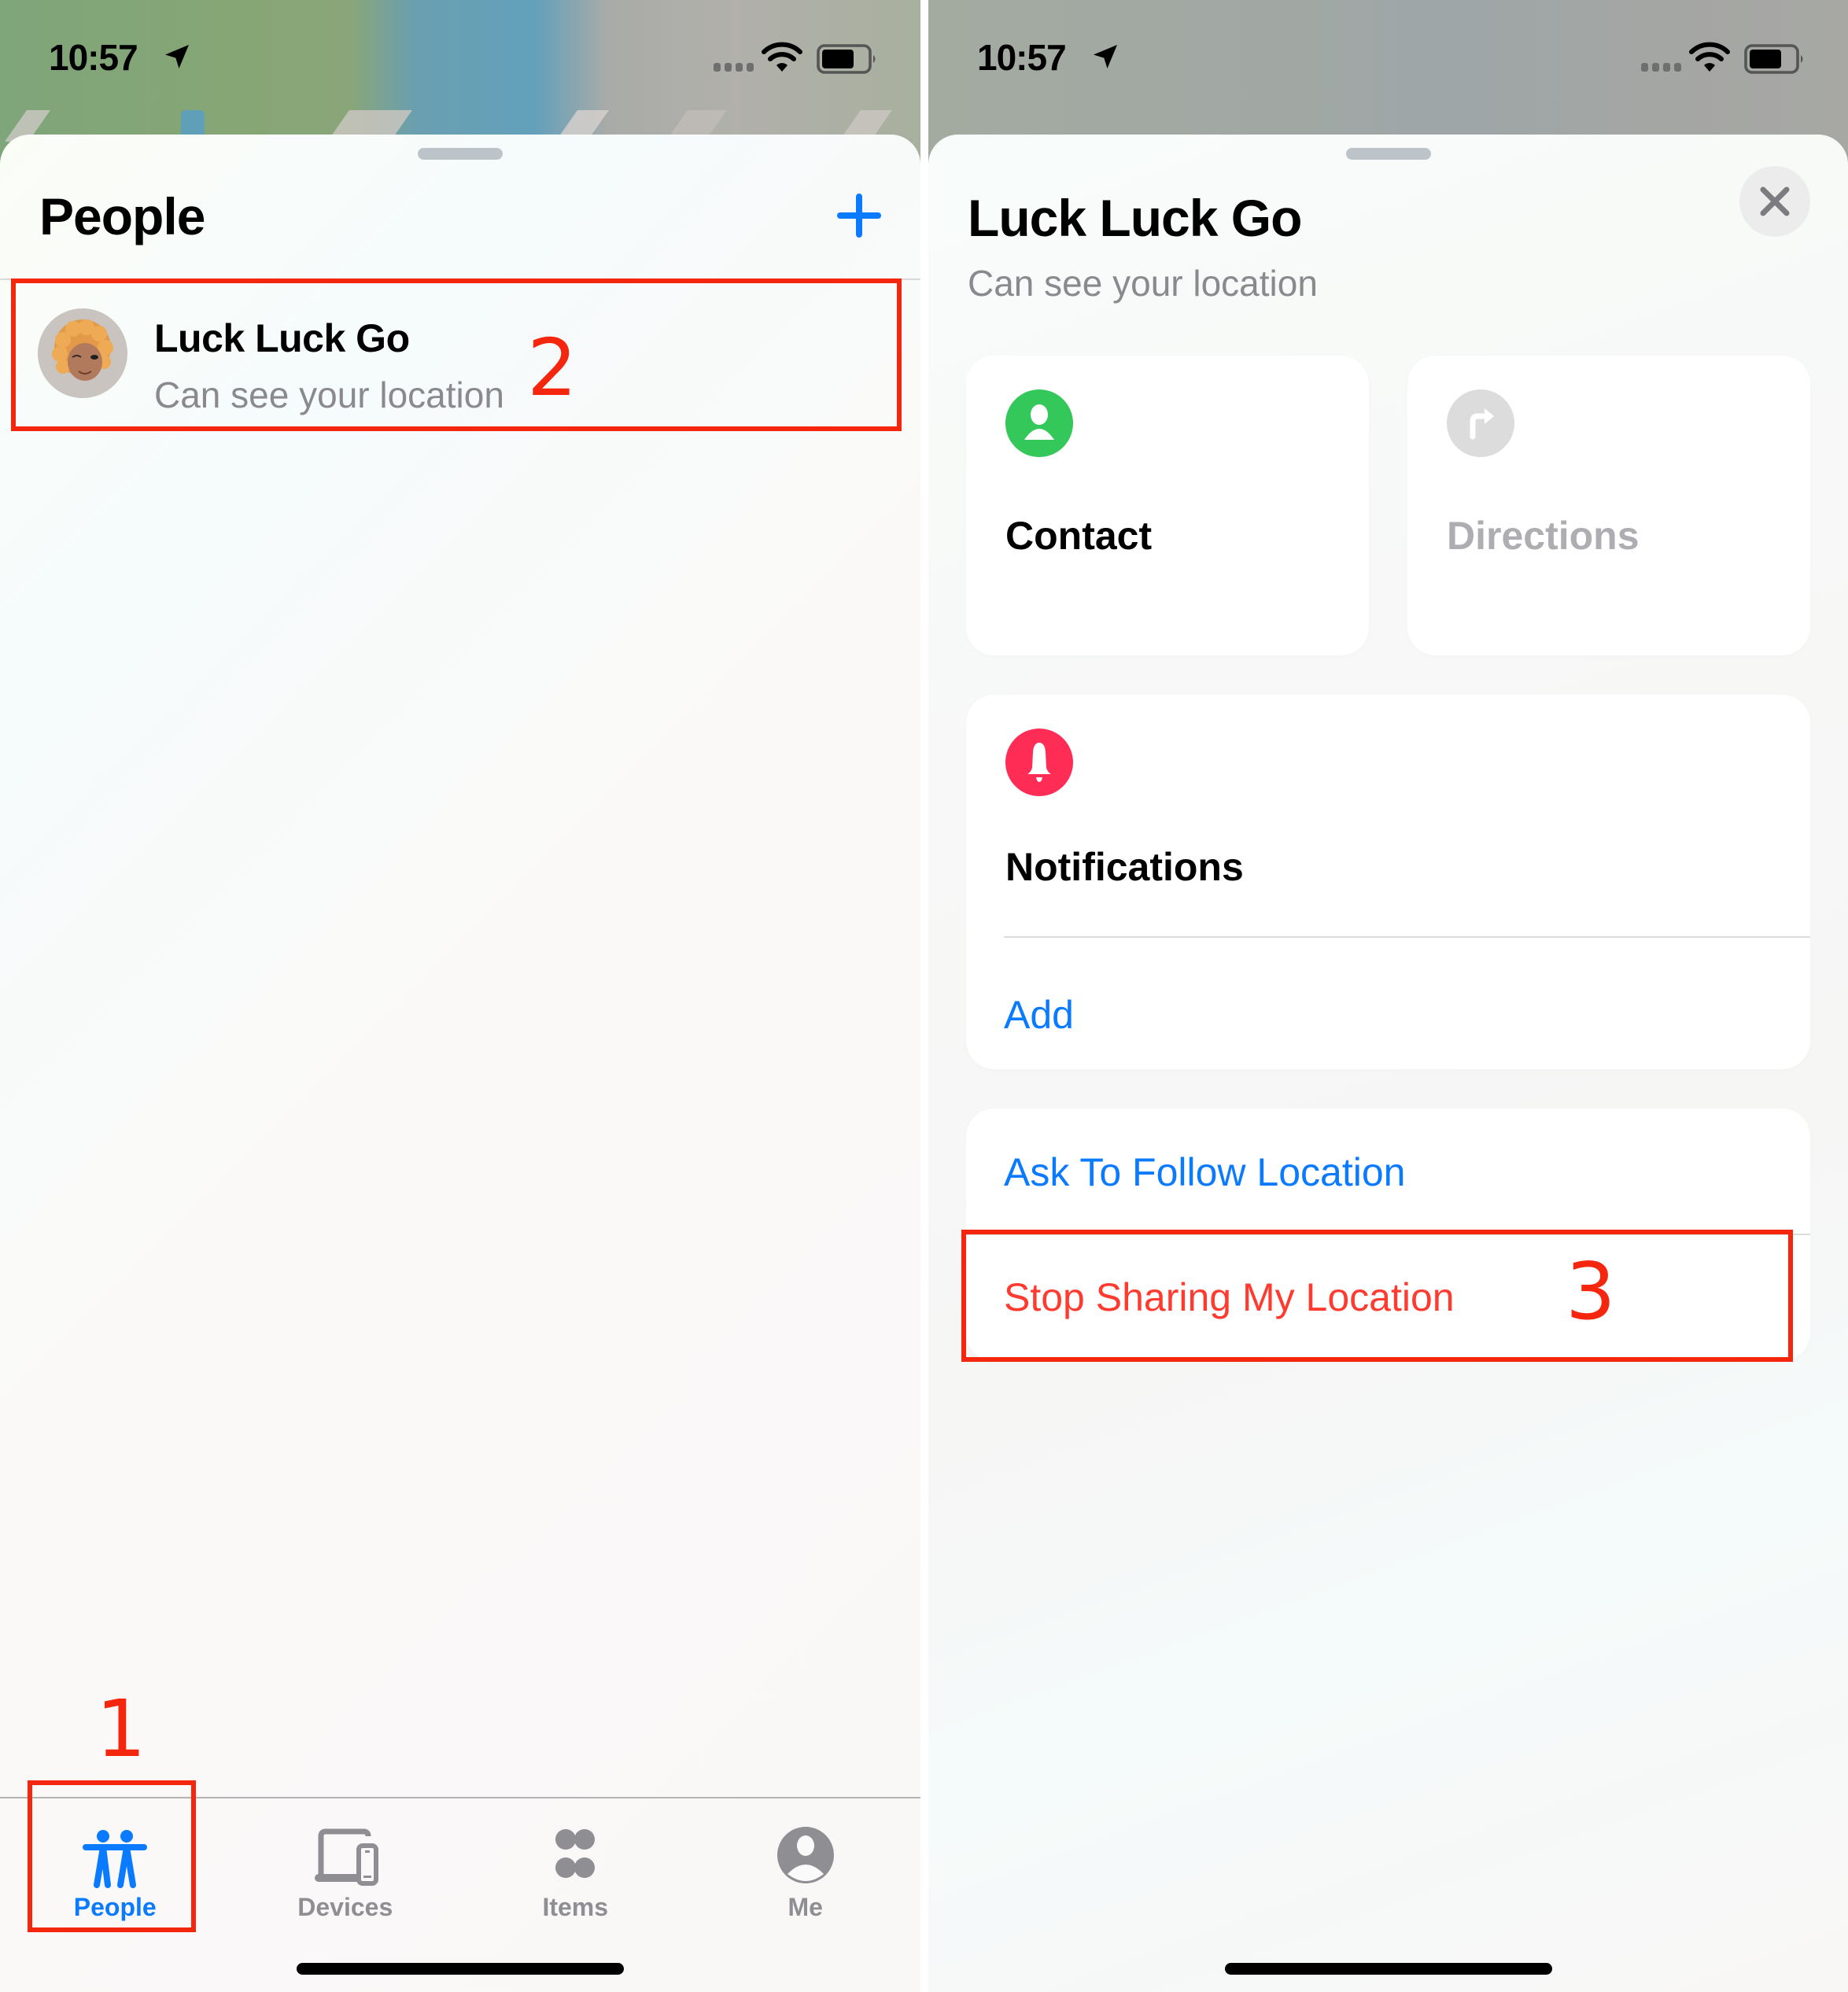 This screenshot has height=1992, width=1848. What do you see at coordinates (805, 1855) in the screenshot?
I see `me-icon` at bounding box center [805, 1855].